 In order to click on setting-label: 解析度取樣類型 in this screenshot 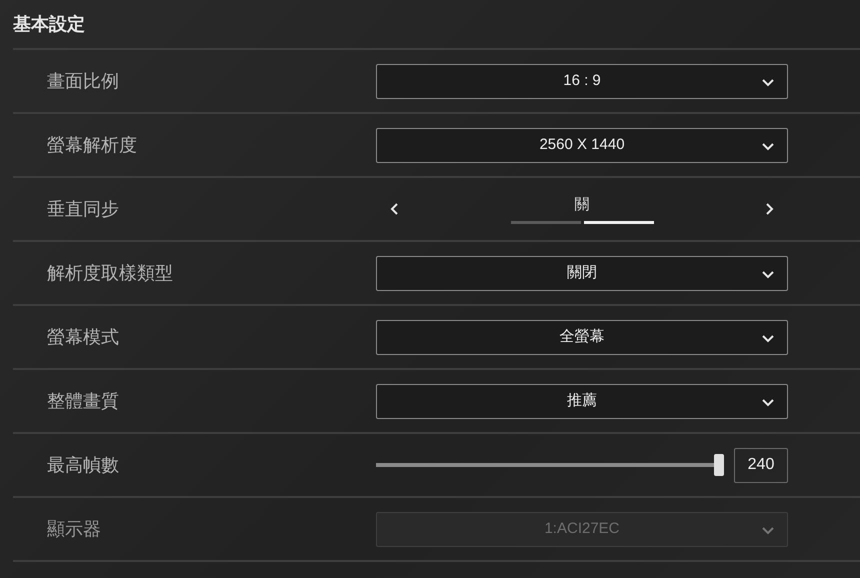, I will do `click(110, 273)`.